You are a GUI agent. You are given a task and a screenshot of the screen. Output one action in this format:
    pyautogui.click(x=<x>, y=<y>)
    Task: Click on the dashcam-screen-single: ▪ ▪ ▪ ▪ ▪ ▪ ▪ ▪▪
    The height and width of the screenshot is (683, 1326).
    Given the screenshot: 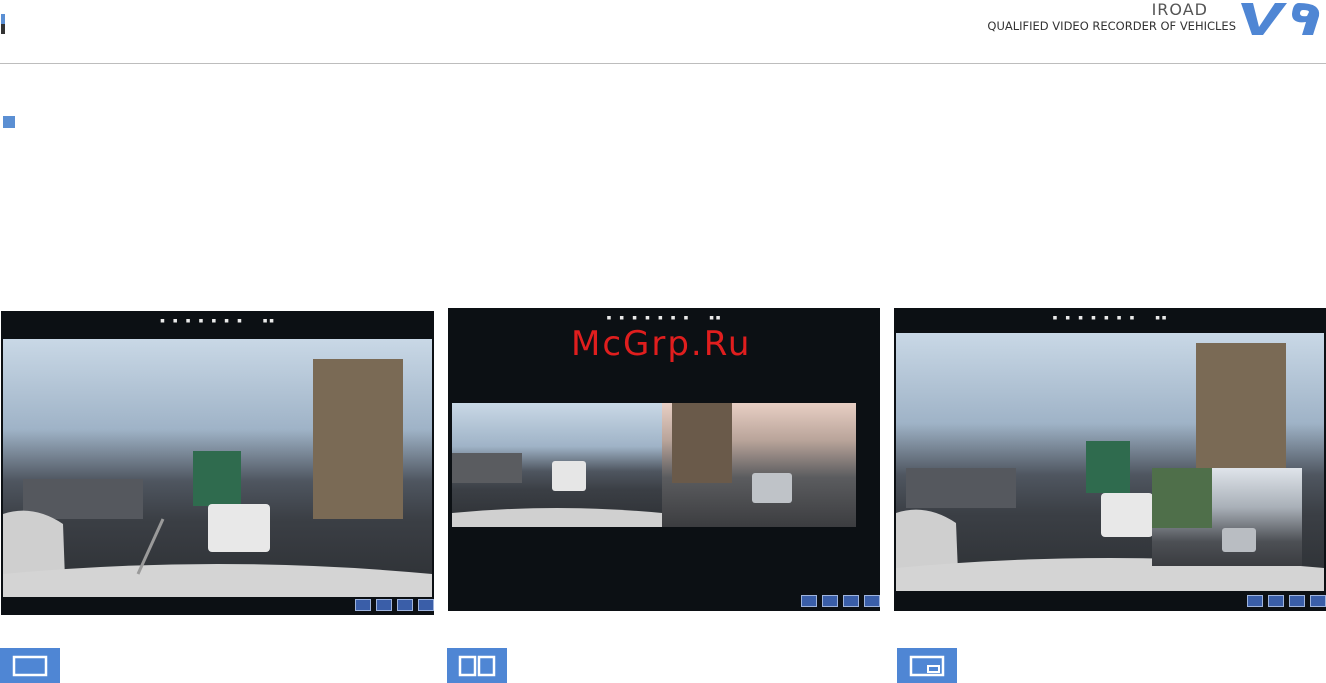 What is the action you would take?
    pyautogui.click(x=217, y=463)
    